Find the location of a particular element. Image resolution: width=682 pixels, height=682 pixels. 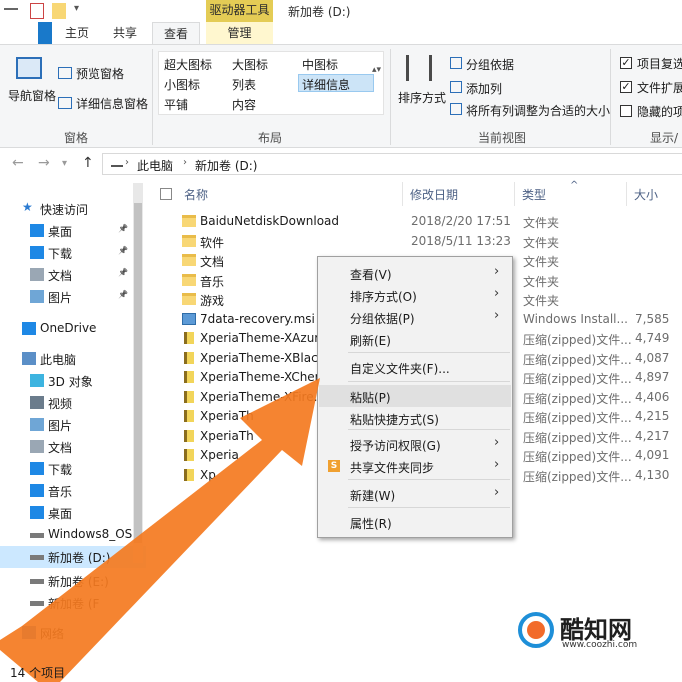

sidebar-item: 下载 📌 is located at coordinates (73, 253).